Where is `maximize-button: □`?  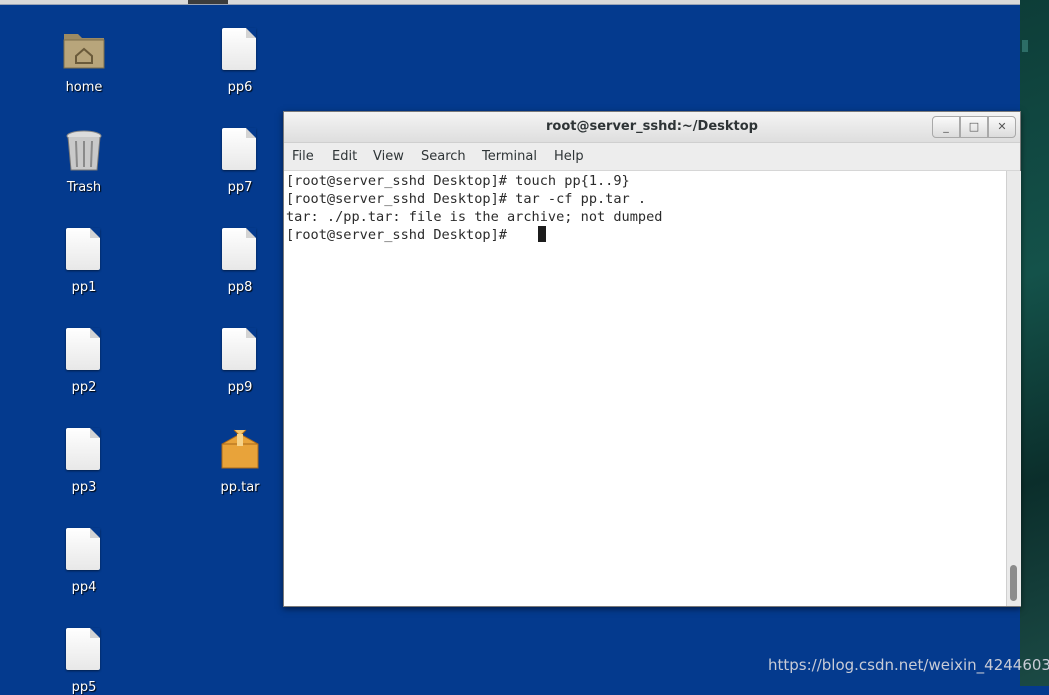 maximize-button: □ is located at coordinates (974, 127).